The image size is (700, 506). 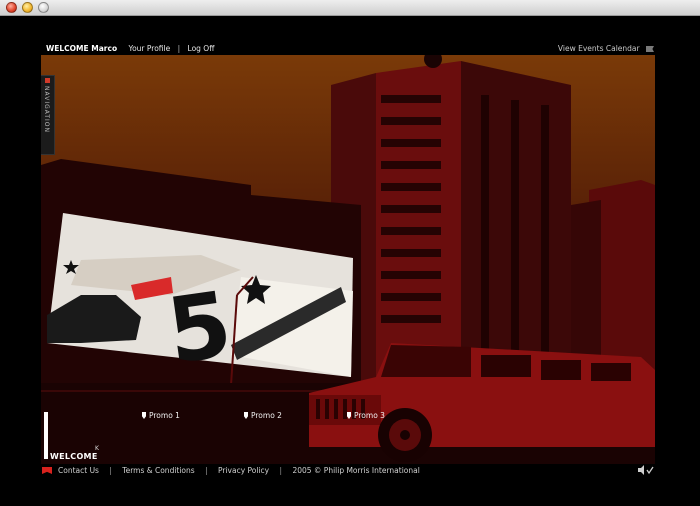 I want to click on view-events-calendar-link: View Events Calendar, so click(x=599, y=48).